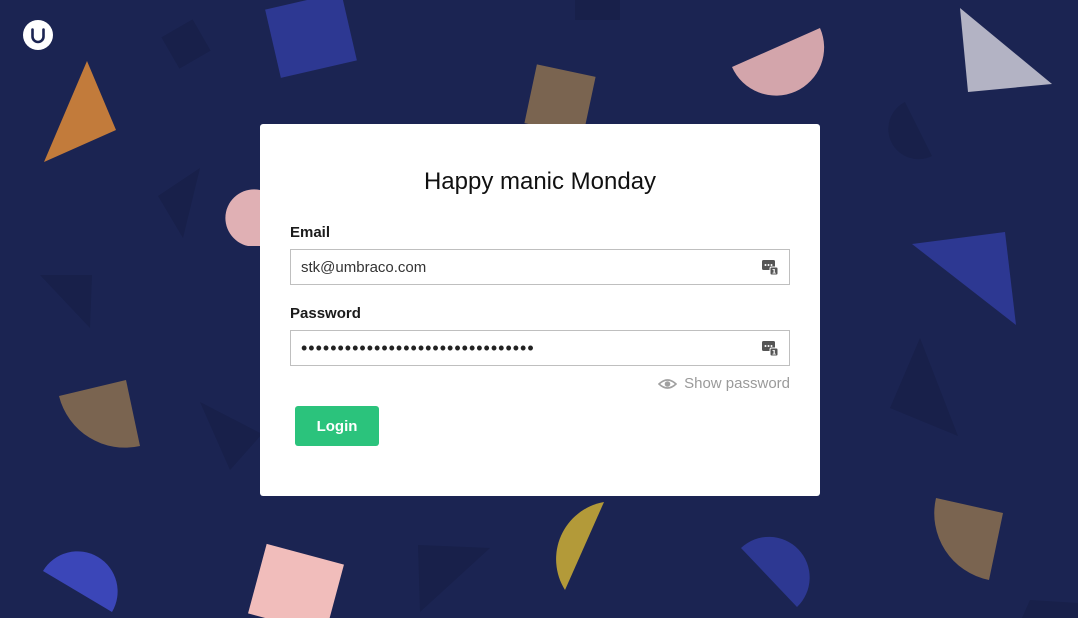 Image resolution: width=1078 pixels, height=618 pixels. What do you see at coordinates (337, 426) in the screenshot?
I see `login-button: Login` at bounding box center [337, 426].